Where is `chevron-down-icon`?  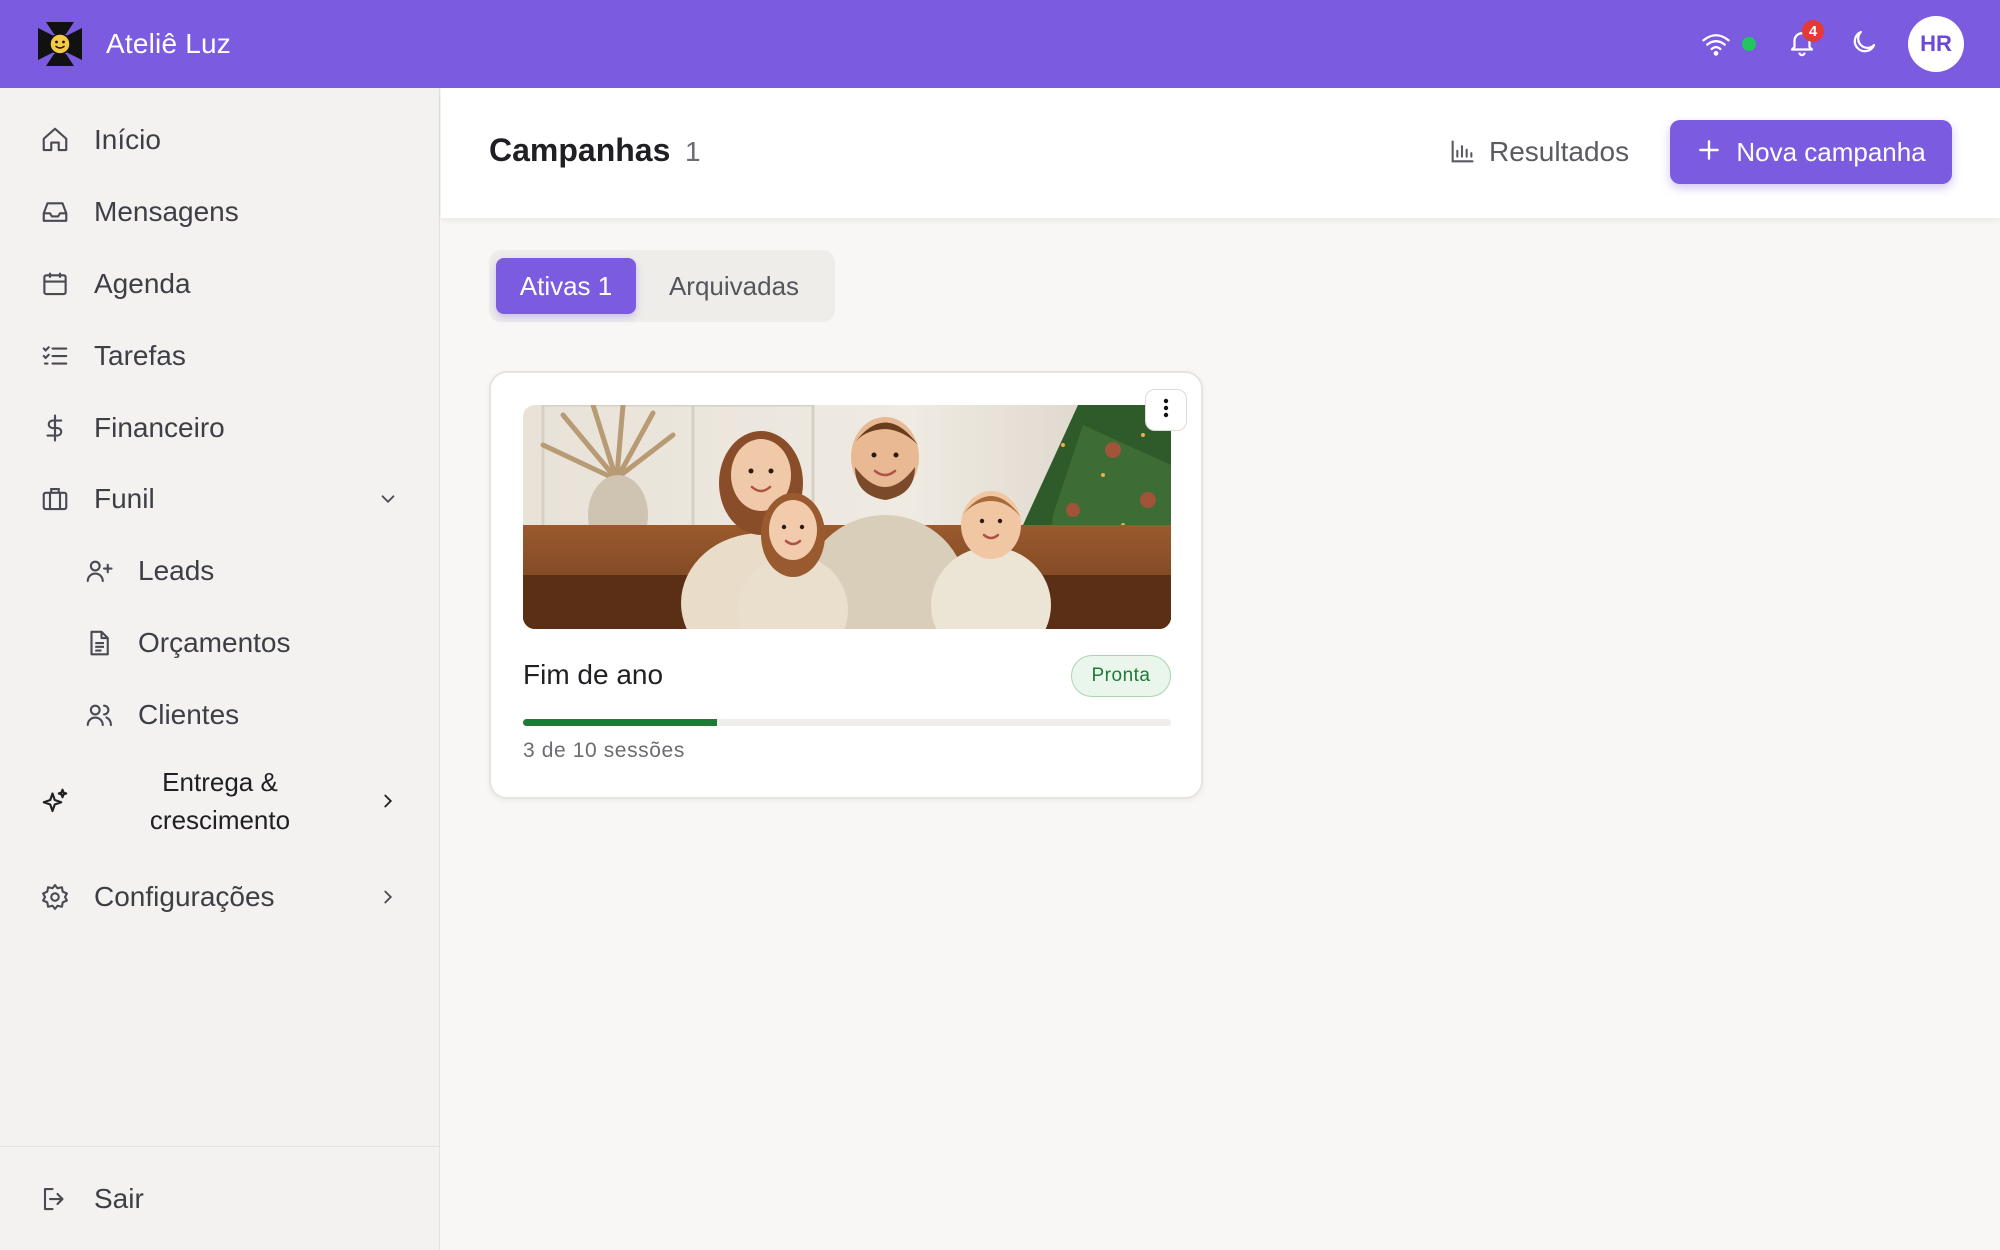
chevron-down-icon is located at coordinates (388, 499).